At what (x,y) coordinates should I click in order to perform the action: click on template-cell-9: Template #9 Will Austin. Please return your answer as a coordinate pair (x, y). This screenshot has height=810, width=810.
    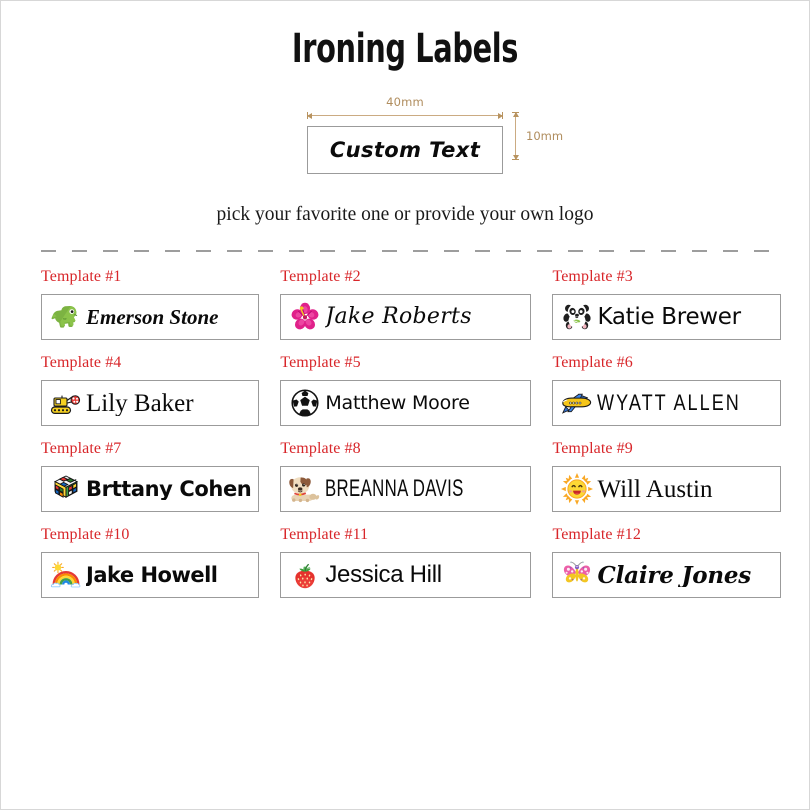
    Looking at the image, I should click on (666, 476).